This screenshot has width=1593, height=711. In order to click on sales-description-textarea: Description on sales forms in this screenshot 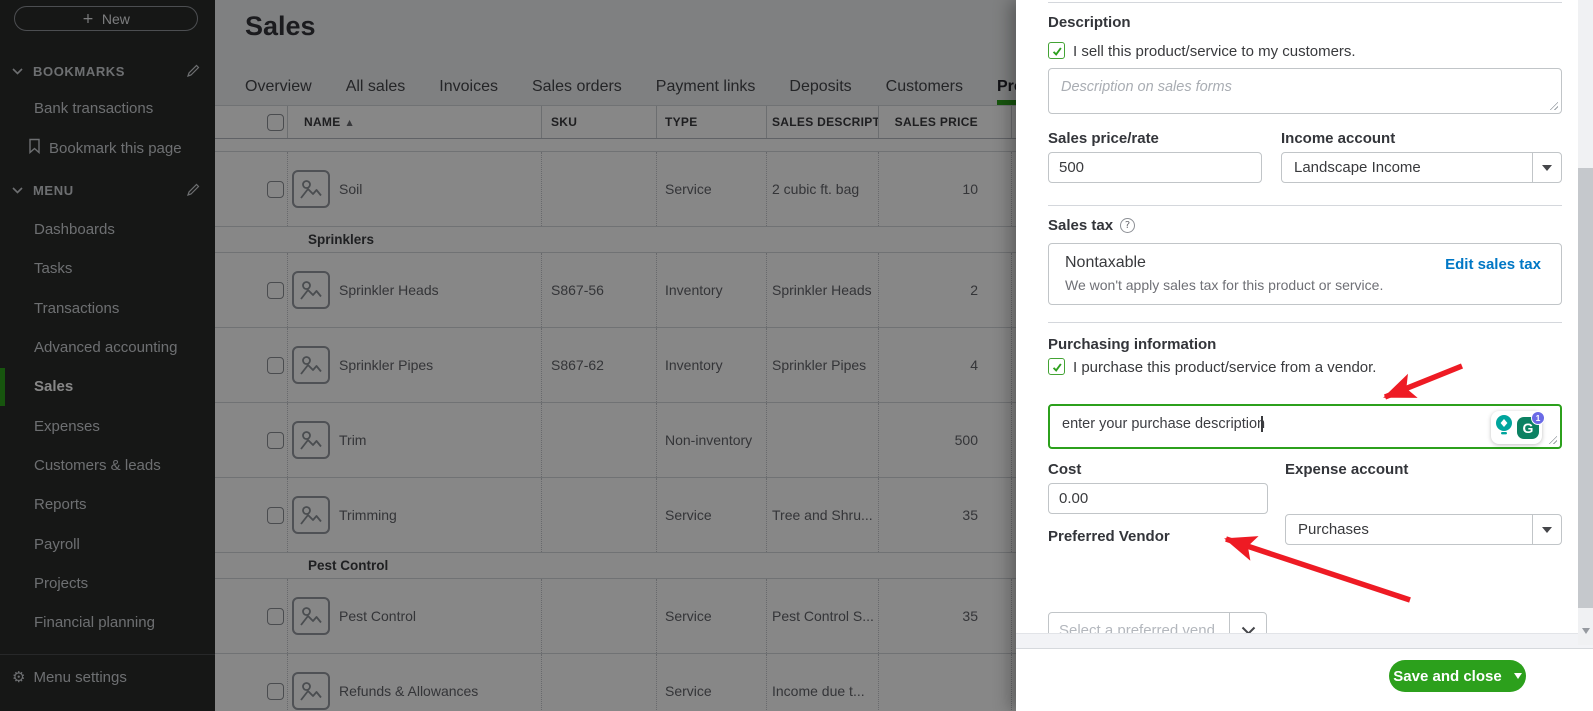, I will do `click(1305, 91)`.